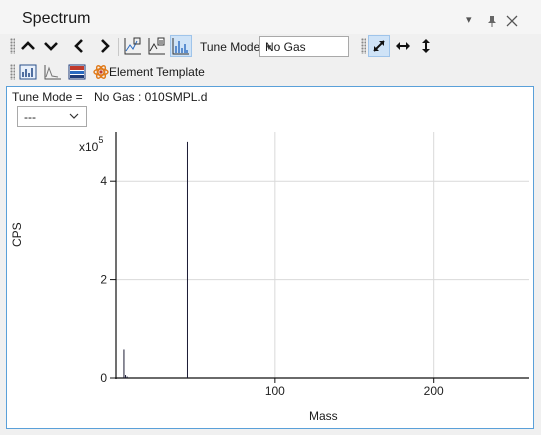 The width and height of the screenshot is (541, 435). I want to click on chart-bars, so click(155, 259).